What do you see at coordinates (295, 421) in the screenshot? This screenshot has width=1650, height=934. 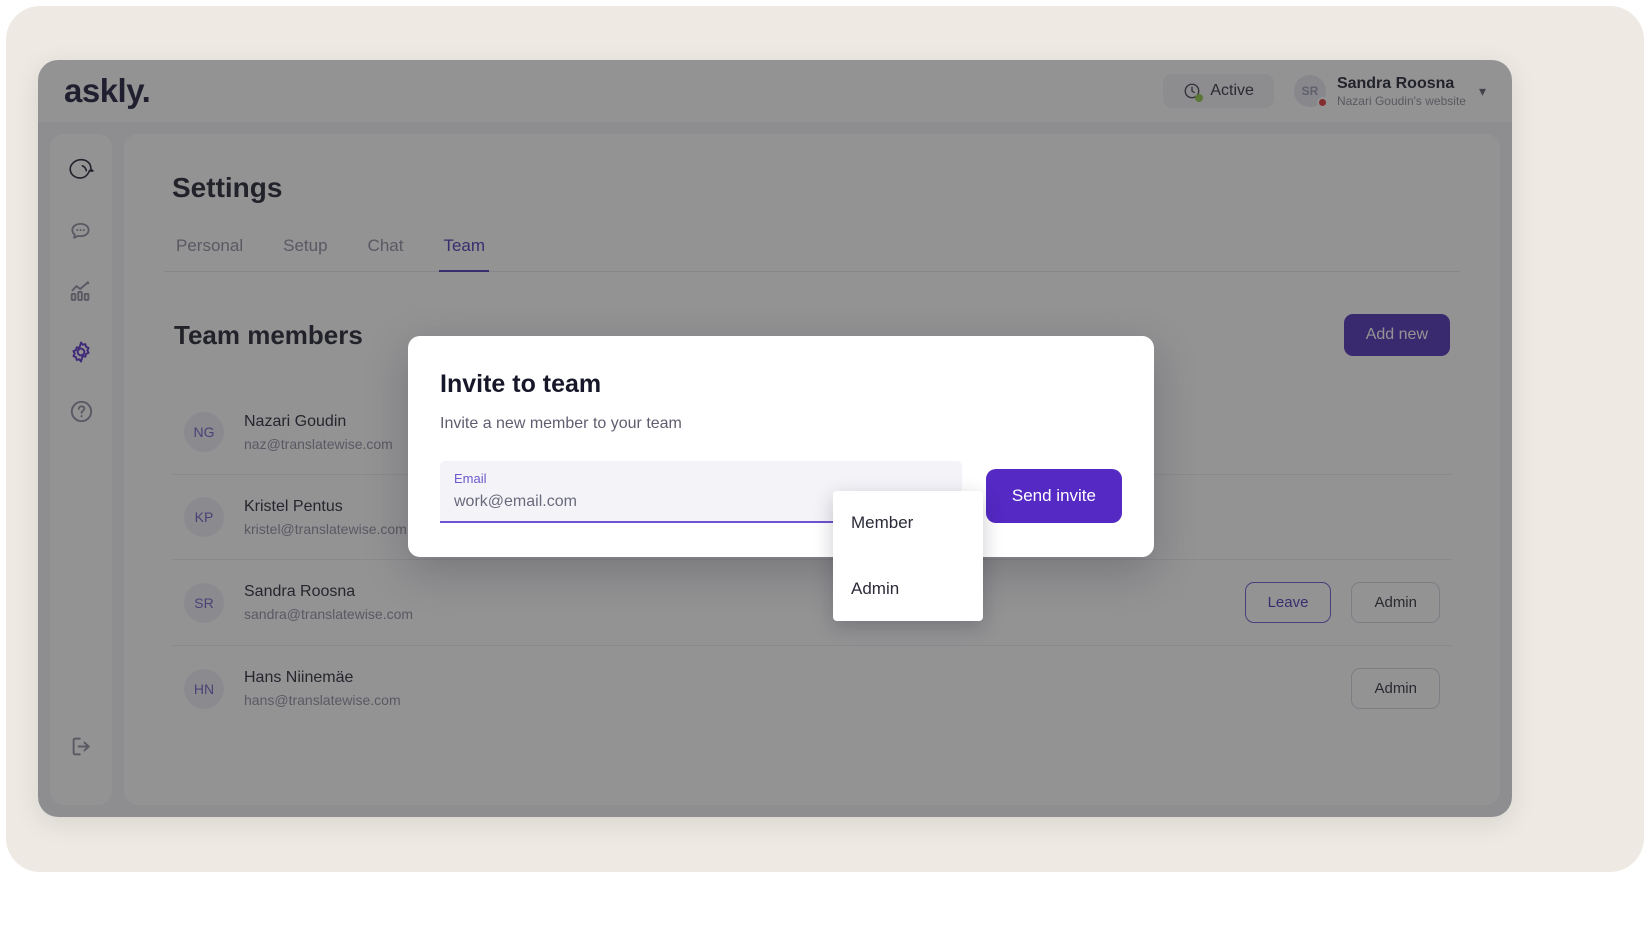 I see `member-name: Nazari Goudin` at bounding box center [295, 421].